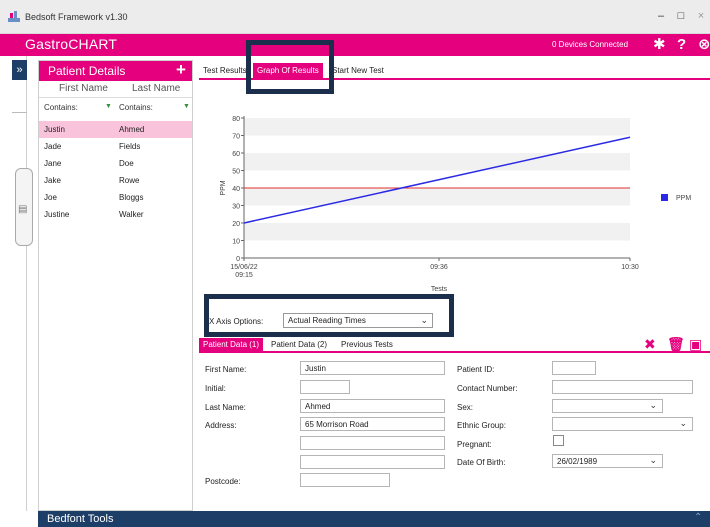  I want to click on initial-field, so click(325, 387).